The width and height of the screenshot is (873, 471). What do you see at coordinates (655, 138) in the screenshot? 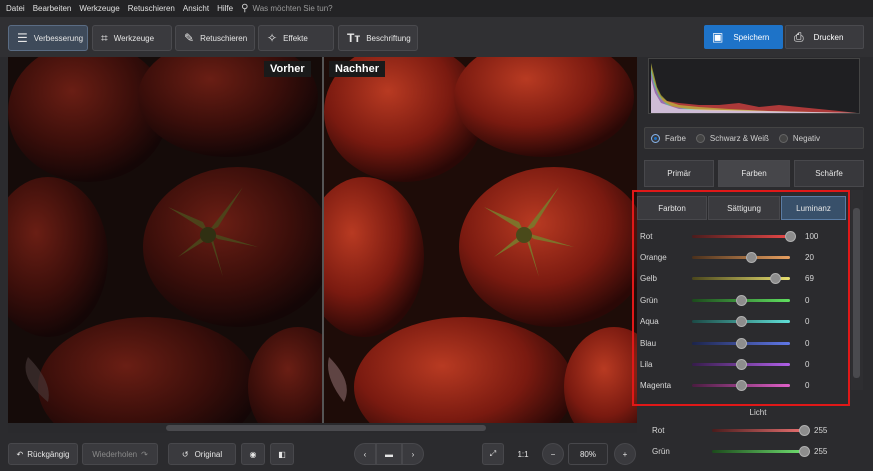
I see `radio-farbe` at bounding box center [655, 138].